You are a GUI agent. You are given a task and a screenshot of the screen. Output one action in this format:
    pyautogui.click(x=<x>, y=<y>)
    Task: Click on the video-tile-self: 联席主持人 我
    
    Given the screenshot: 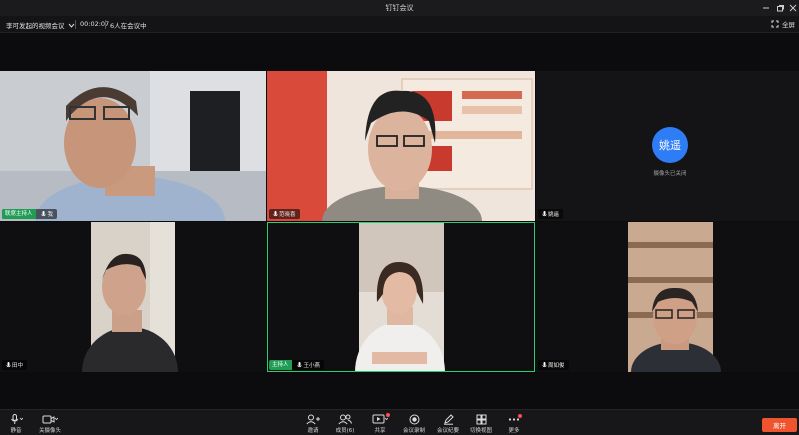 What is the action you would take?
    pyautogui.click(x=133, y=146)
    